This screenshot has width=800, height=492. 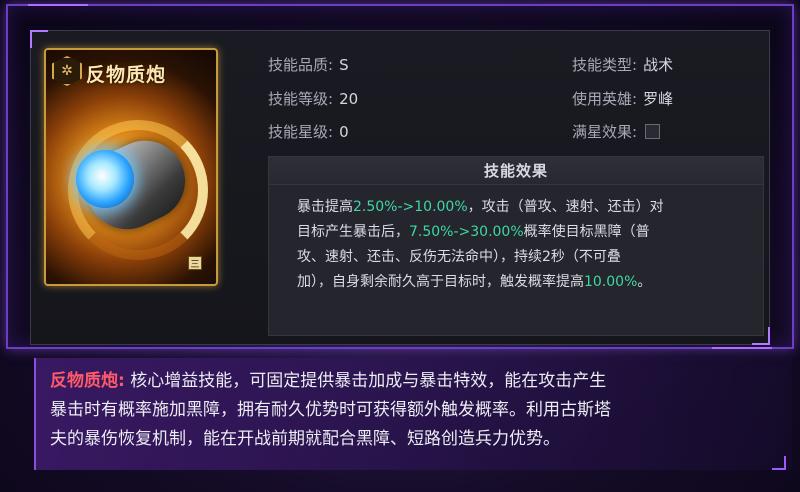 I want to click on attr-star: 技能星级: 0, so click(x=308, y=131).